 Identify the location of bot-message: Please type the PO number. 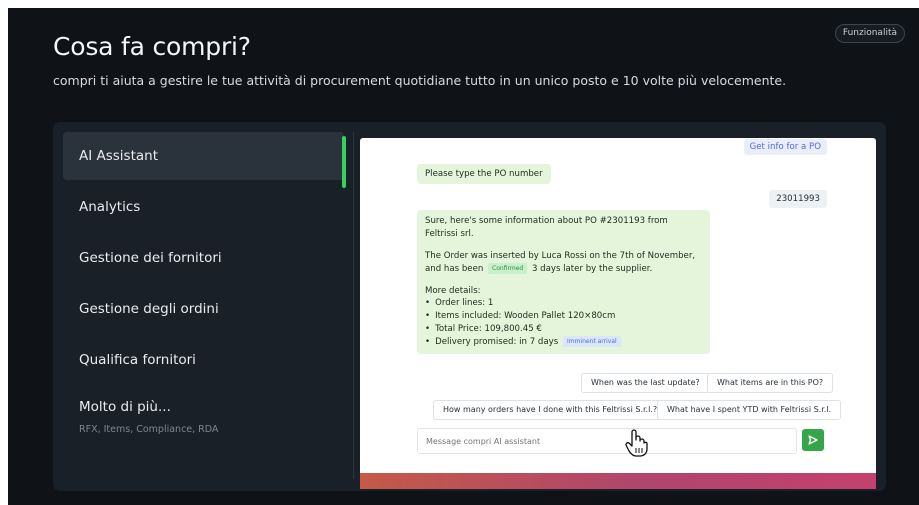
(484, 174).